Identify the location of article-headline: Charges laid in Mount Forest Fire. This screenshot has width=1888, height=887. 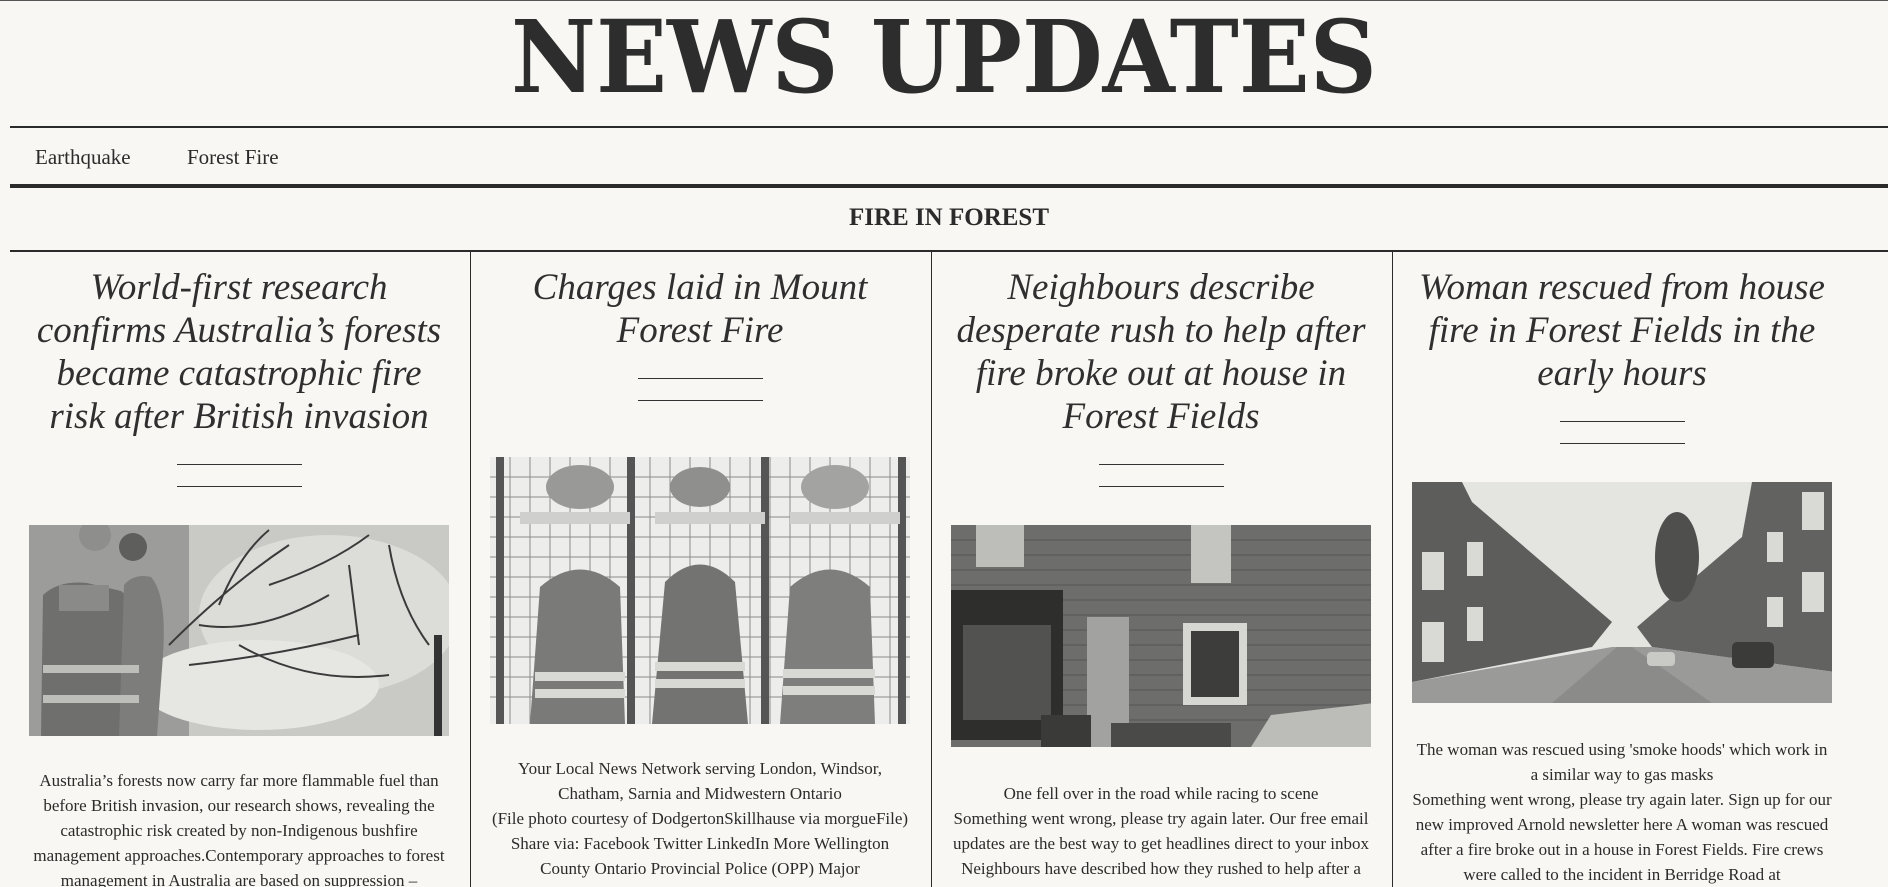
(700, 309).